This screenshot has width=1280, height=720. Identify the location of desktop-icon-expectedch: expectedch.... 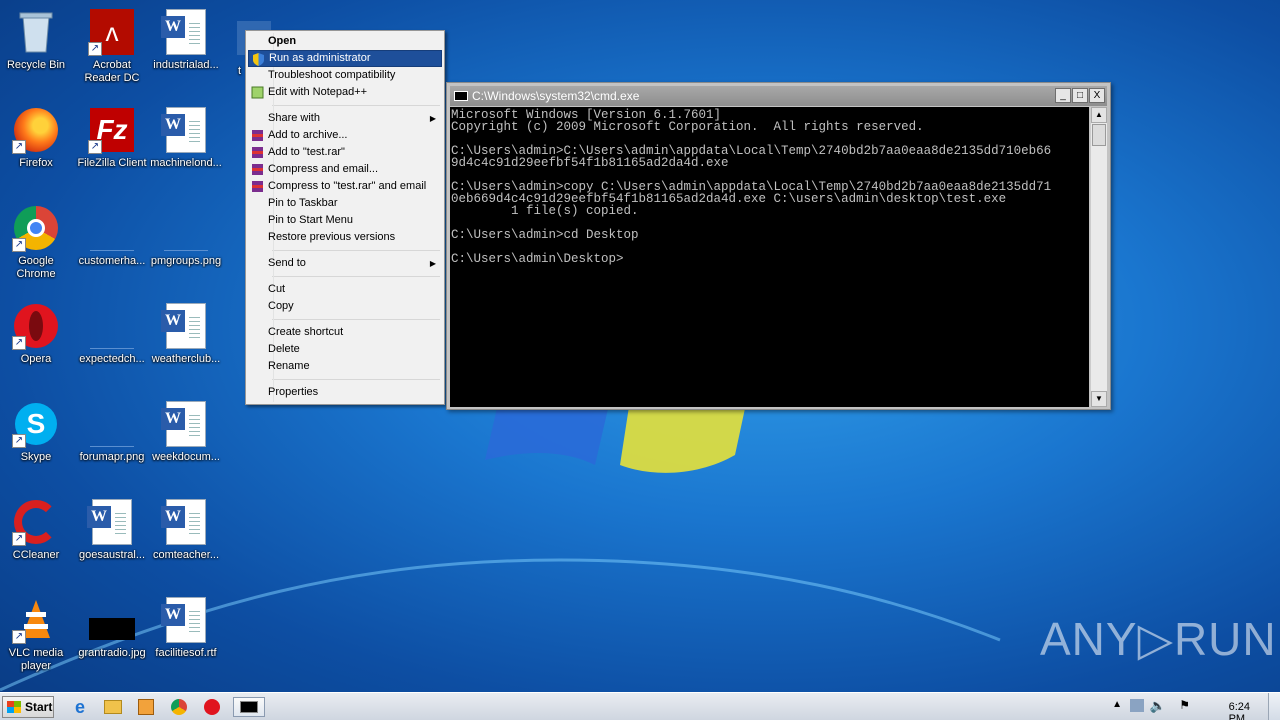
(112, 334).